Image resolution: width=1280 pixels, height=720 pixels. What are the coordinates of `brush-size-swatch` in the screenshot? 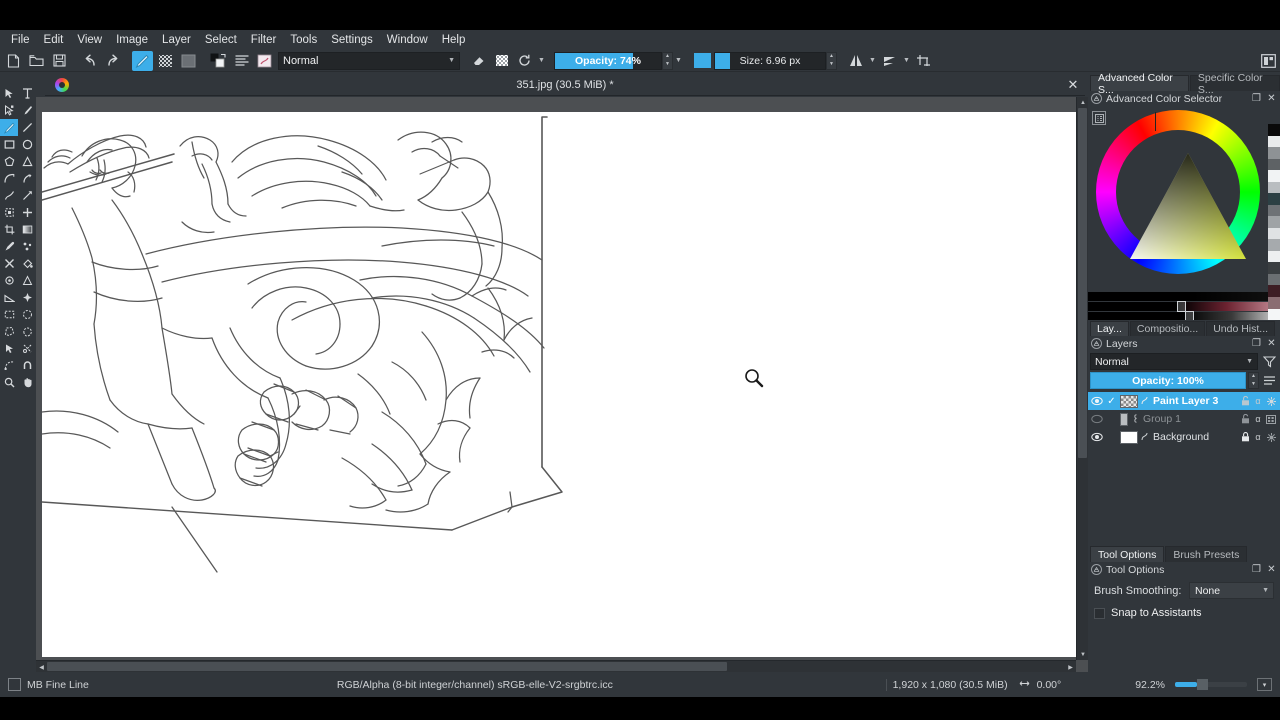 It's located at (702, 61).